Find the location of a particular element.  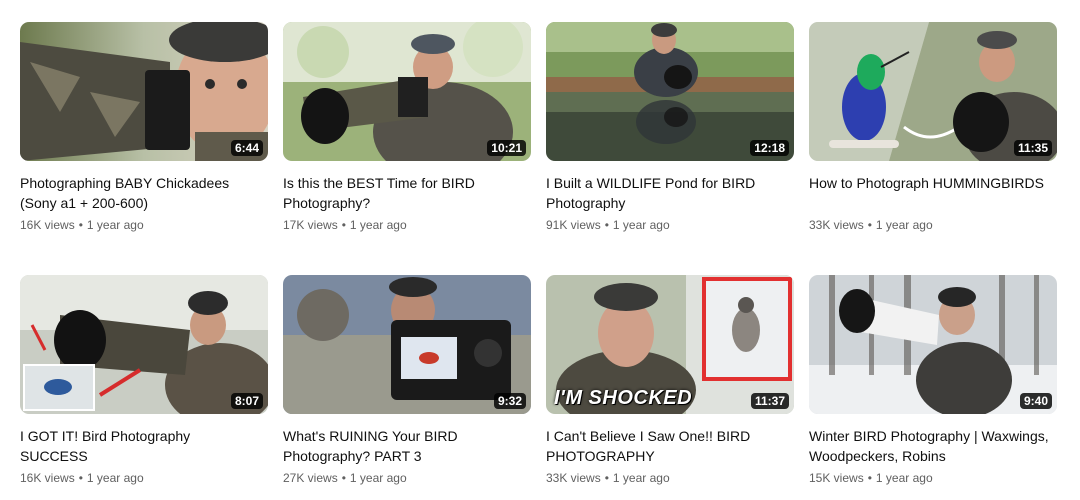

view-count: 15K views is located at coordinates (836, 478).